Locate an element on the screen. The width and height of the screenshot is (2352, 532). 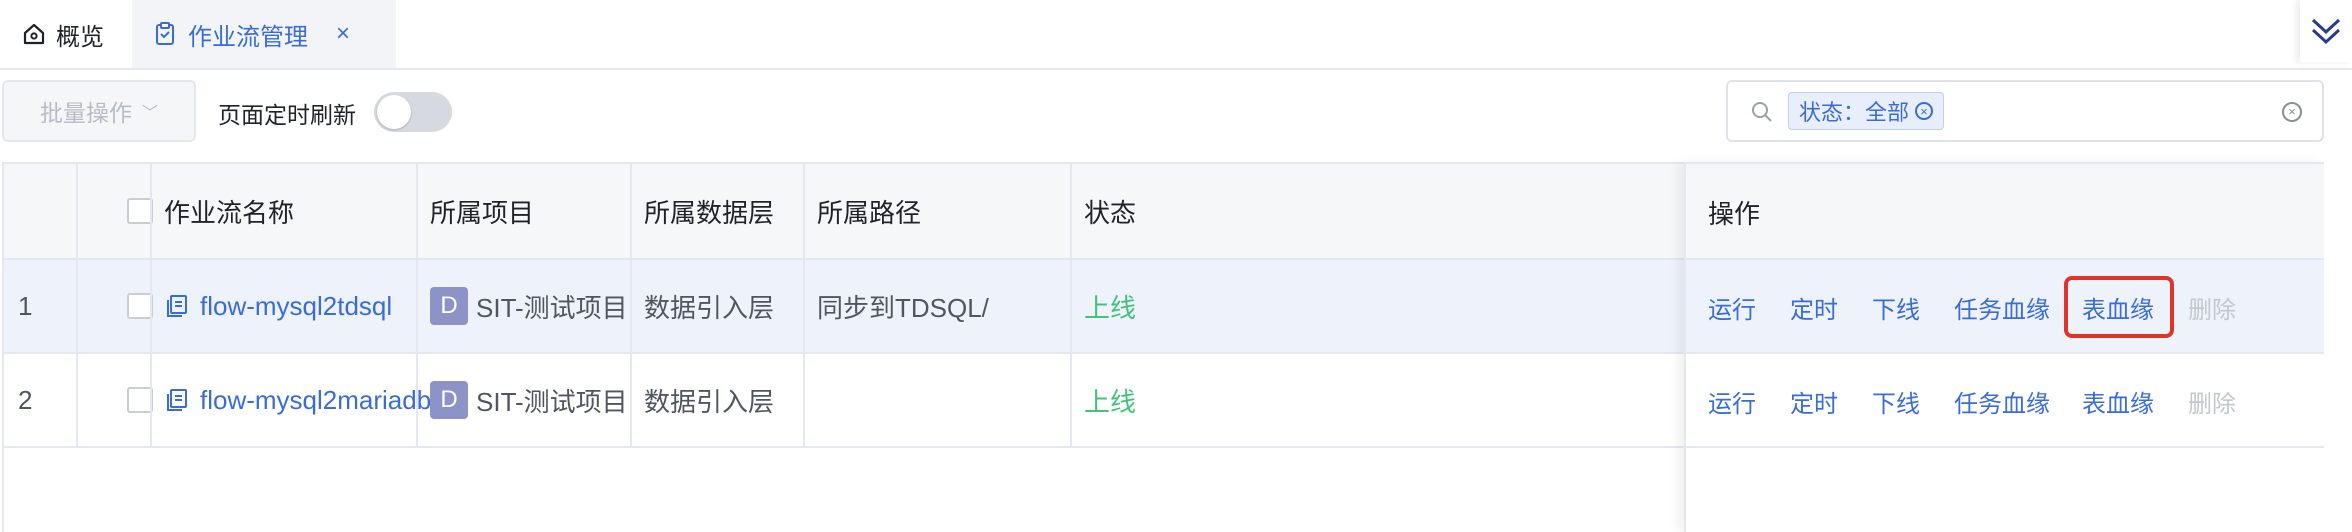
batch-operations-button: 批量操作 ﹀ is located at coordinates (99, 111).